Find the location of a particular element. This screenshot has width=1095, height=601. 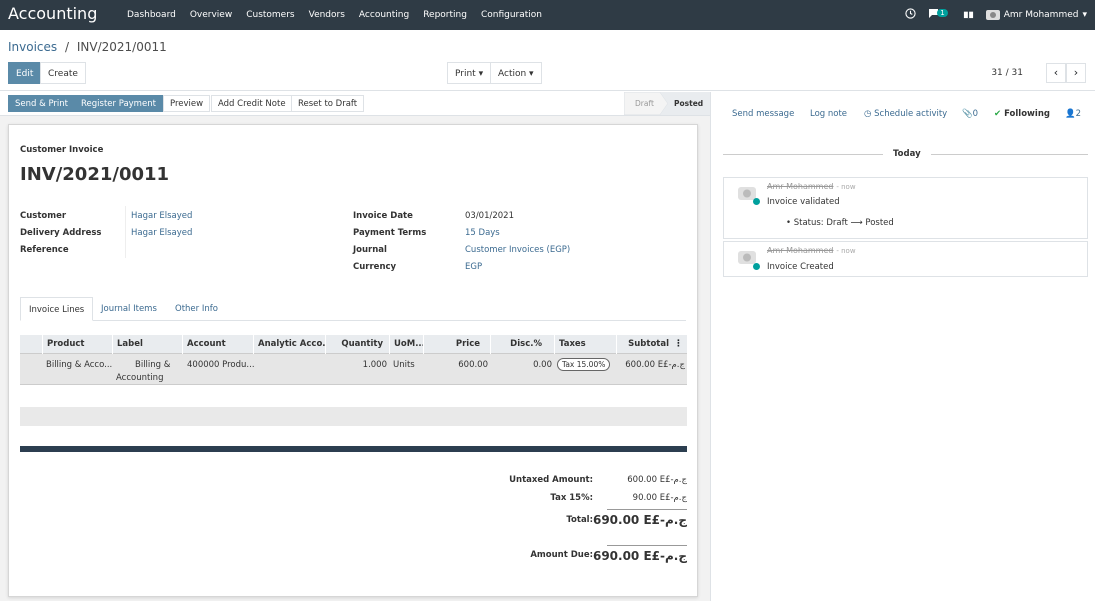

untaxed-amount-label: Untaxed Amount: is located at coordinates (551, 480).